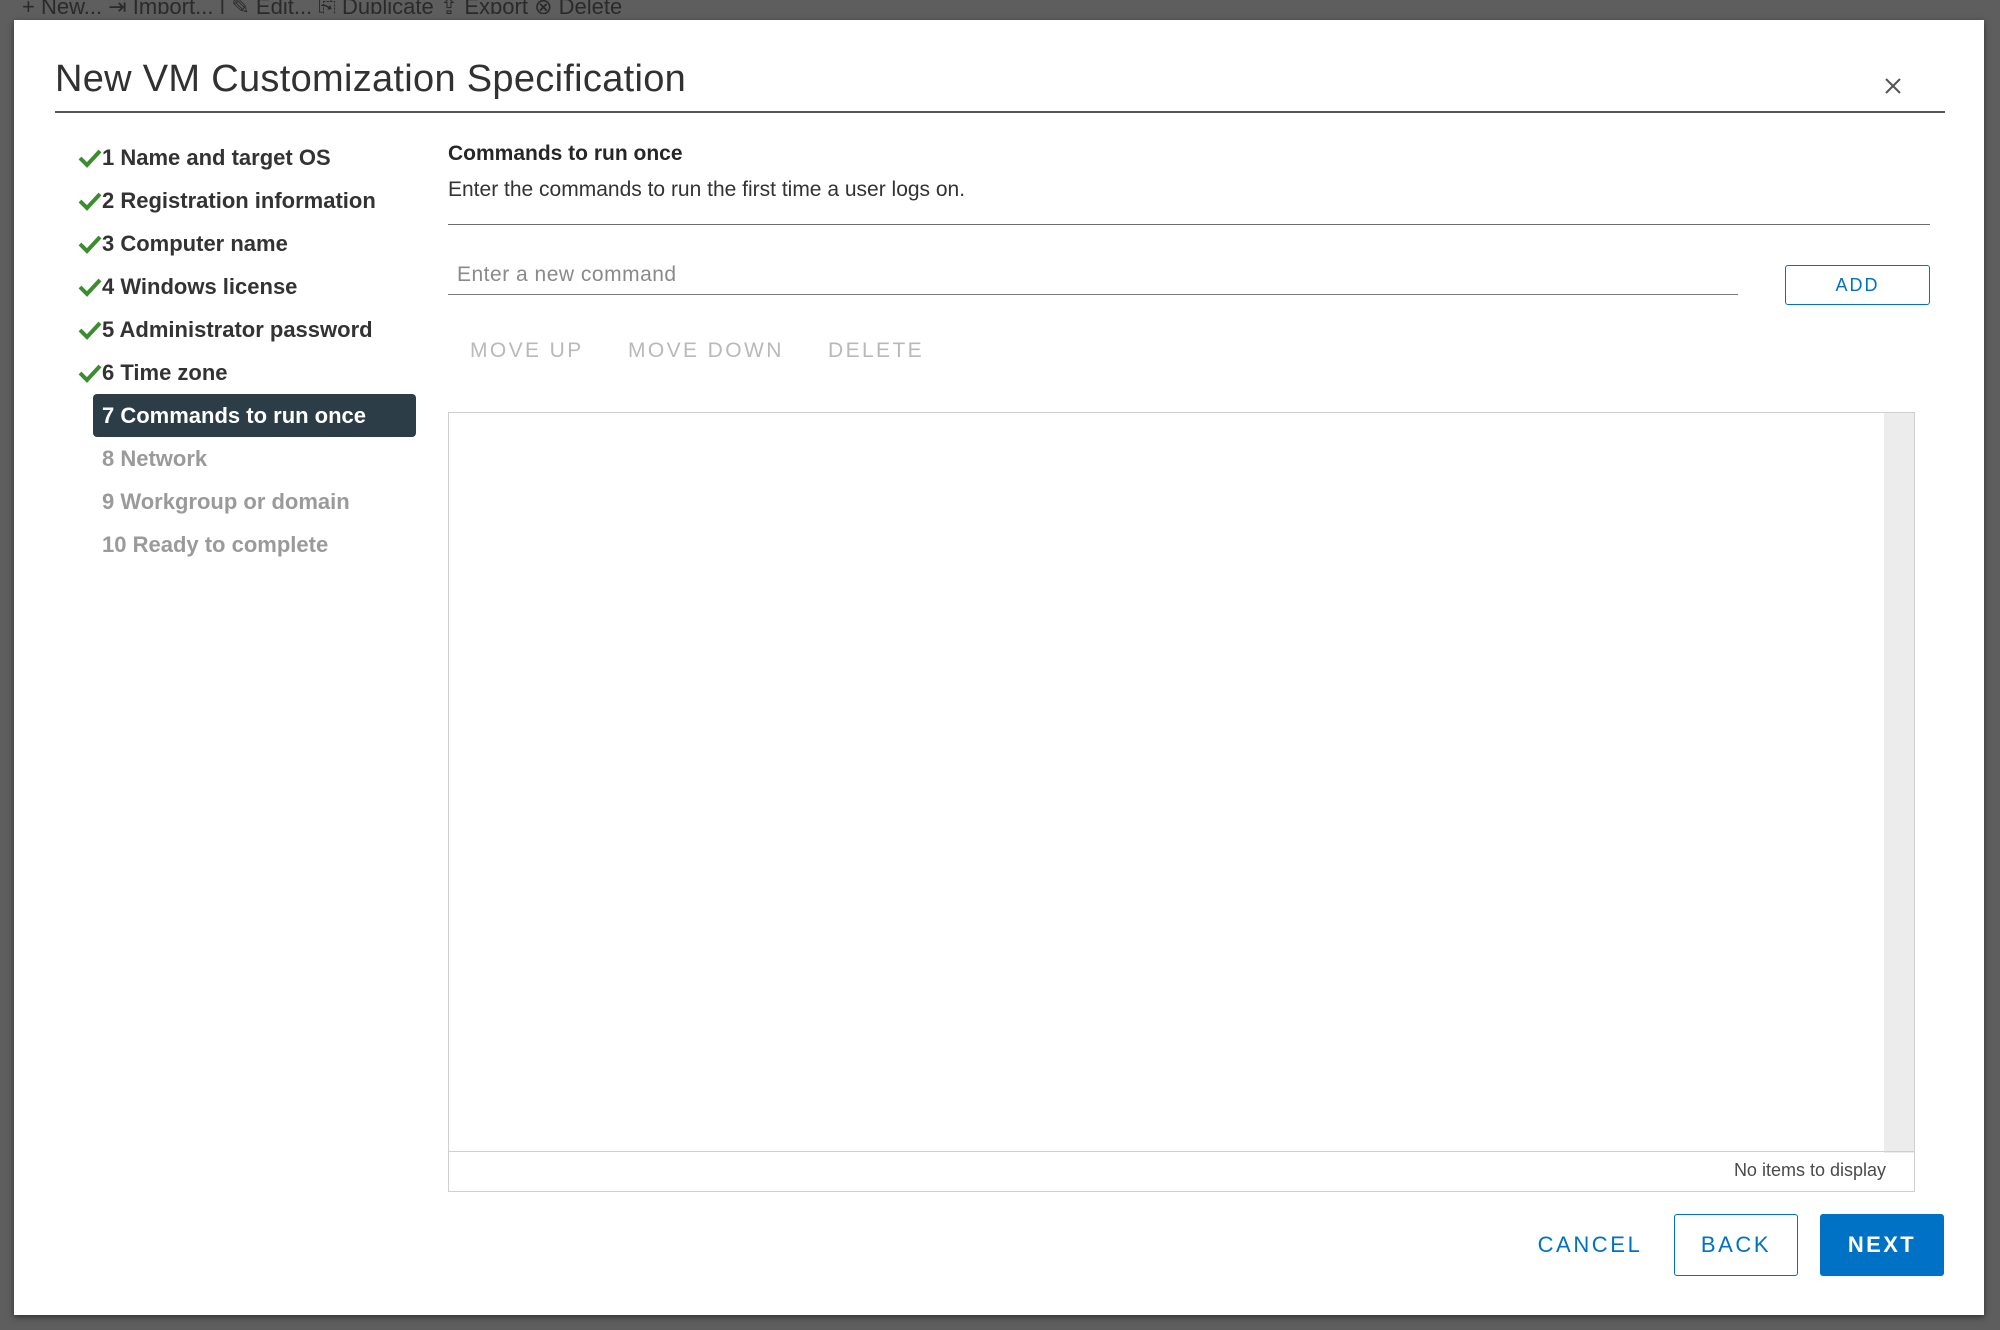 The width and height of the screenshot is (2000, 1330). Describe the element at coordinates (226, 501) in the screenshot. I see `step-label: 9 Workgroup or domain` at that location.